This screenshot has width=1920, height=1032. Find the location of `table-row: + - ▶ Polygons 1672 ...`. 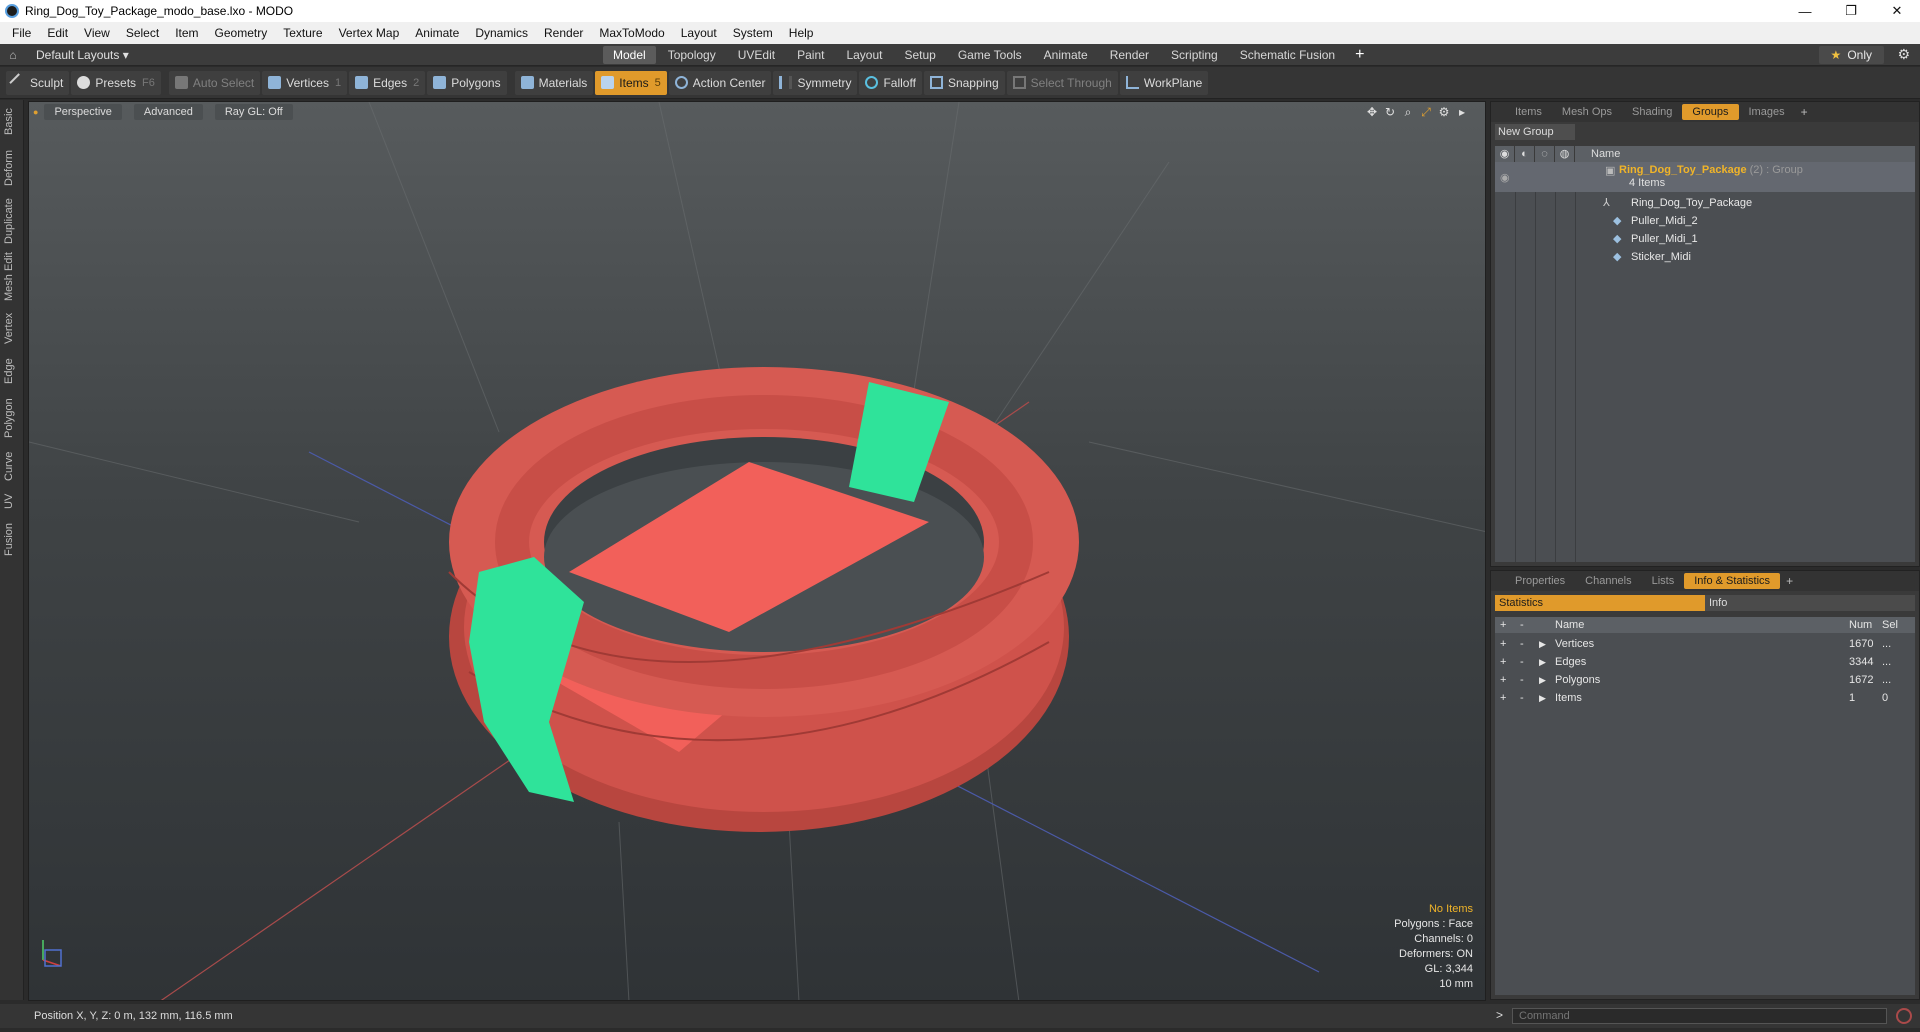

table-row: + - ▶ Polygons 1672 ... is located at coordinates (1705, 680).